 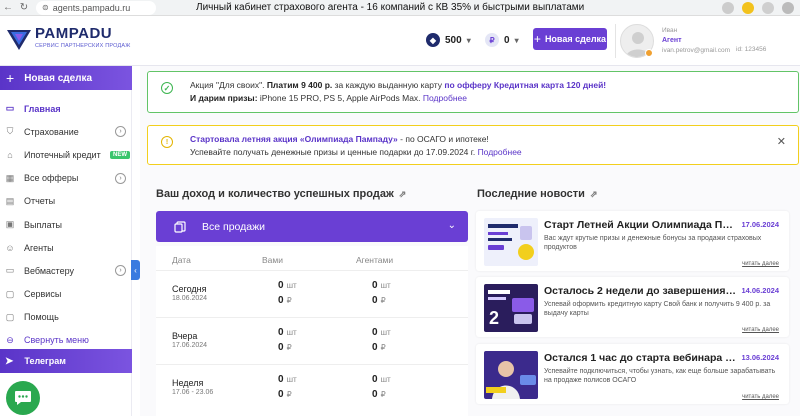 I want to click on telegram-icon: ➤, so click(x=9, y=361).